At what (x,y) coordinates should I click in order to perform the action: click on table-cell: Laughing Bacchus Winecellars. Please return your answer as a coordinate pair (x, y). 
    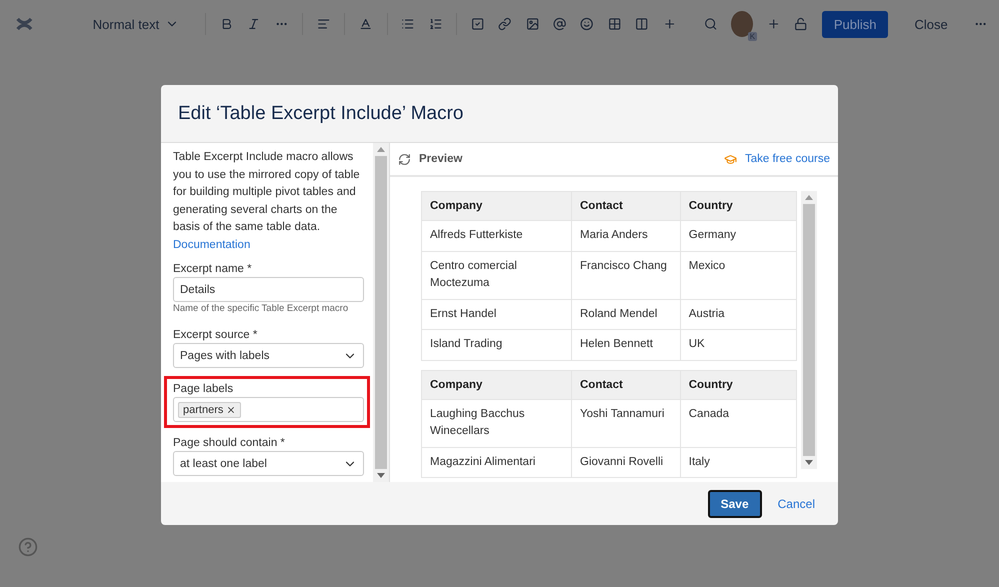
    Looking at the image, I should click on (497, 423).